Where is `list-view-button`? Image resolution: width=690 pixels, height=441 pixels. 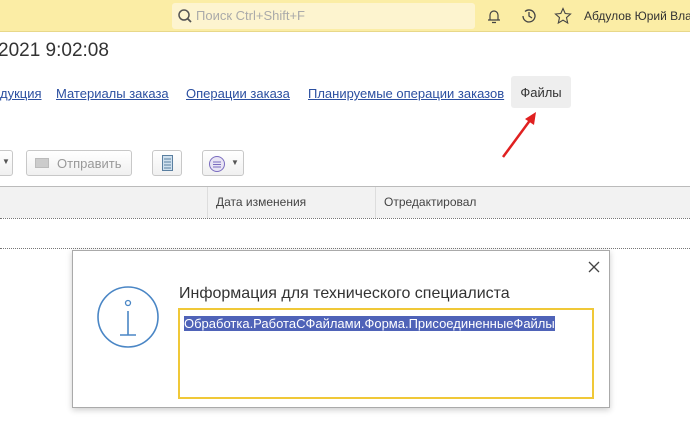
list-view-button is located at coordinates (167, 163).